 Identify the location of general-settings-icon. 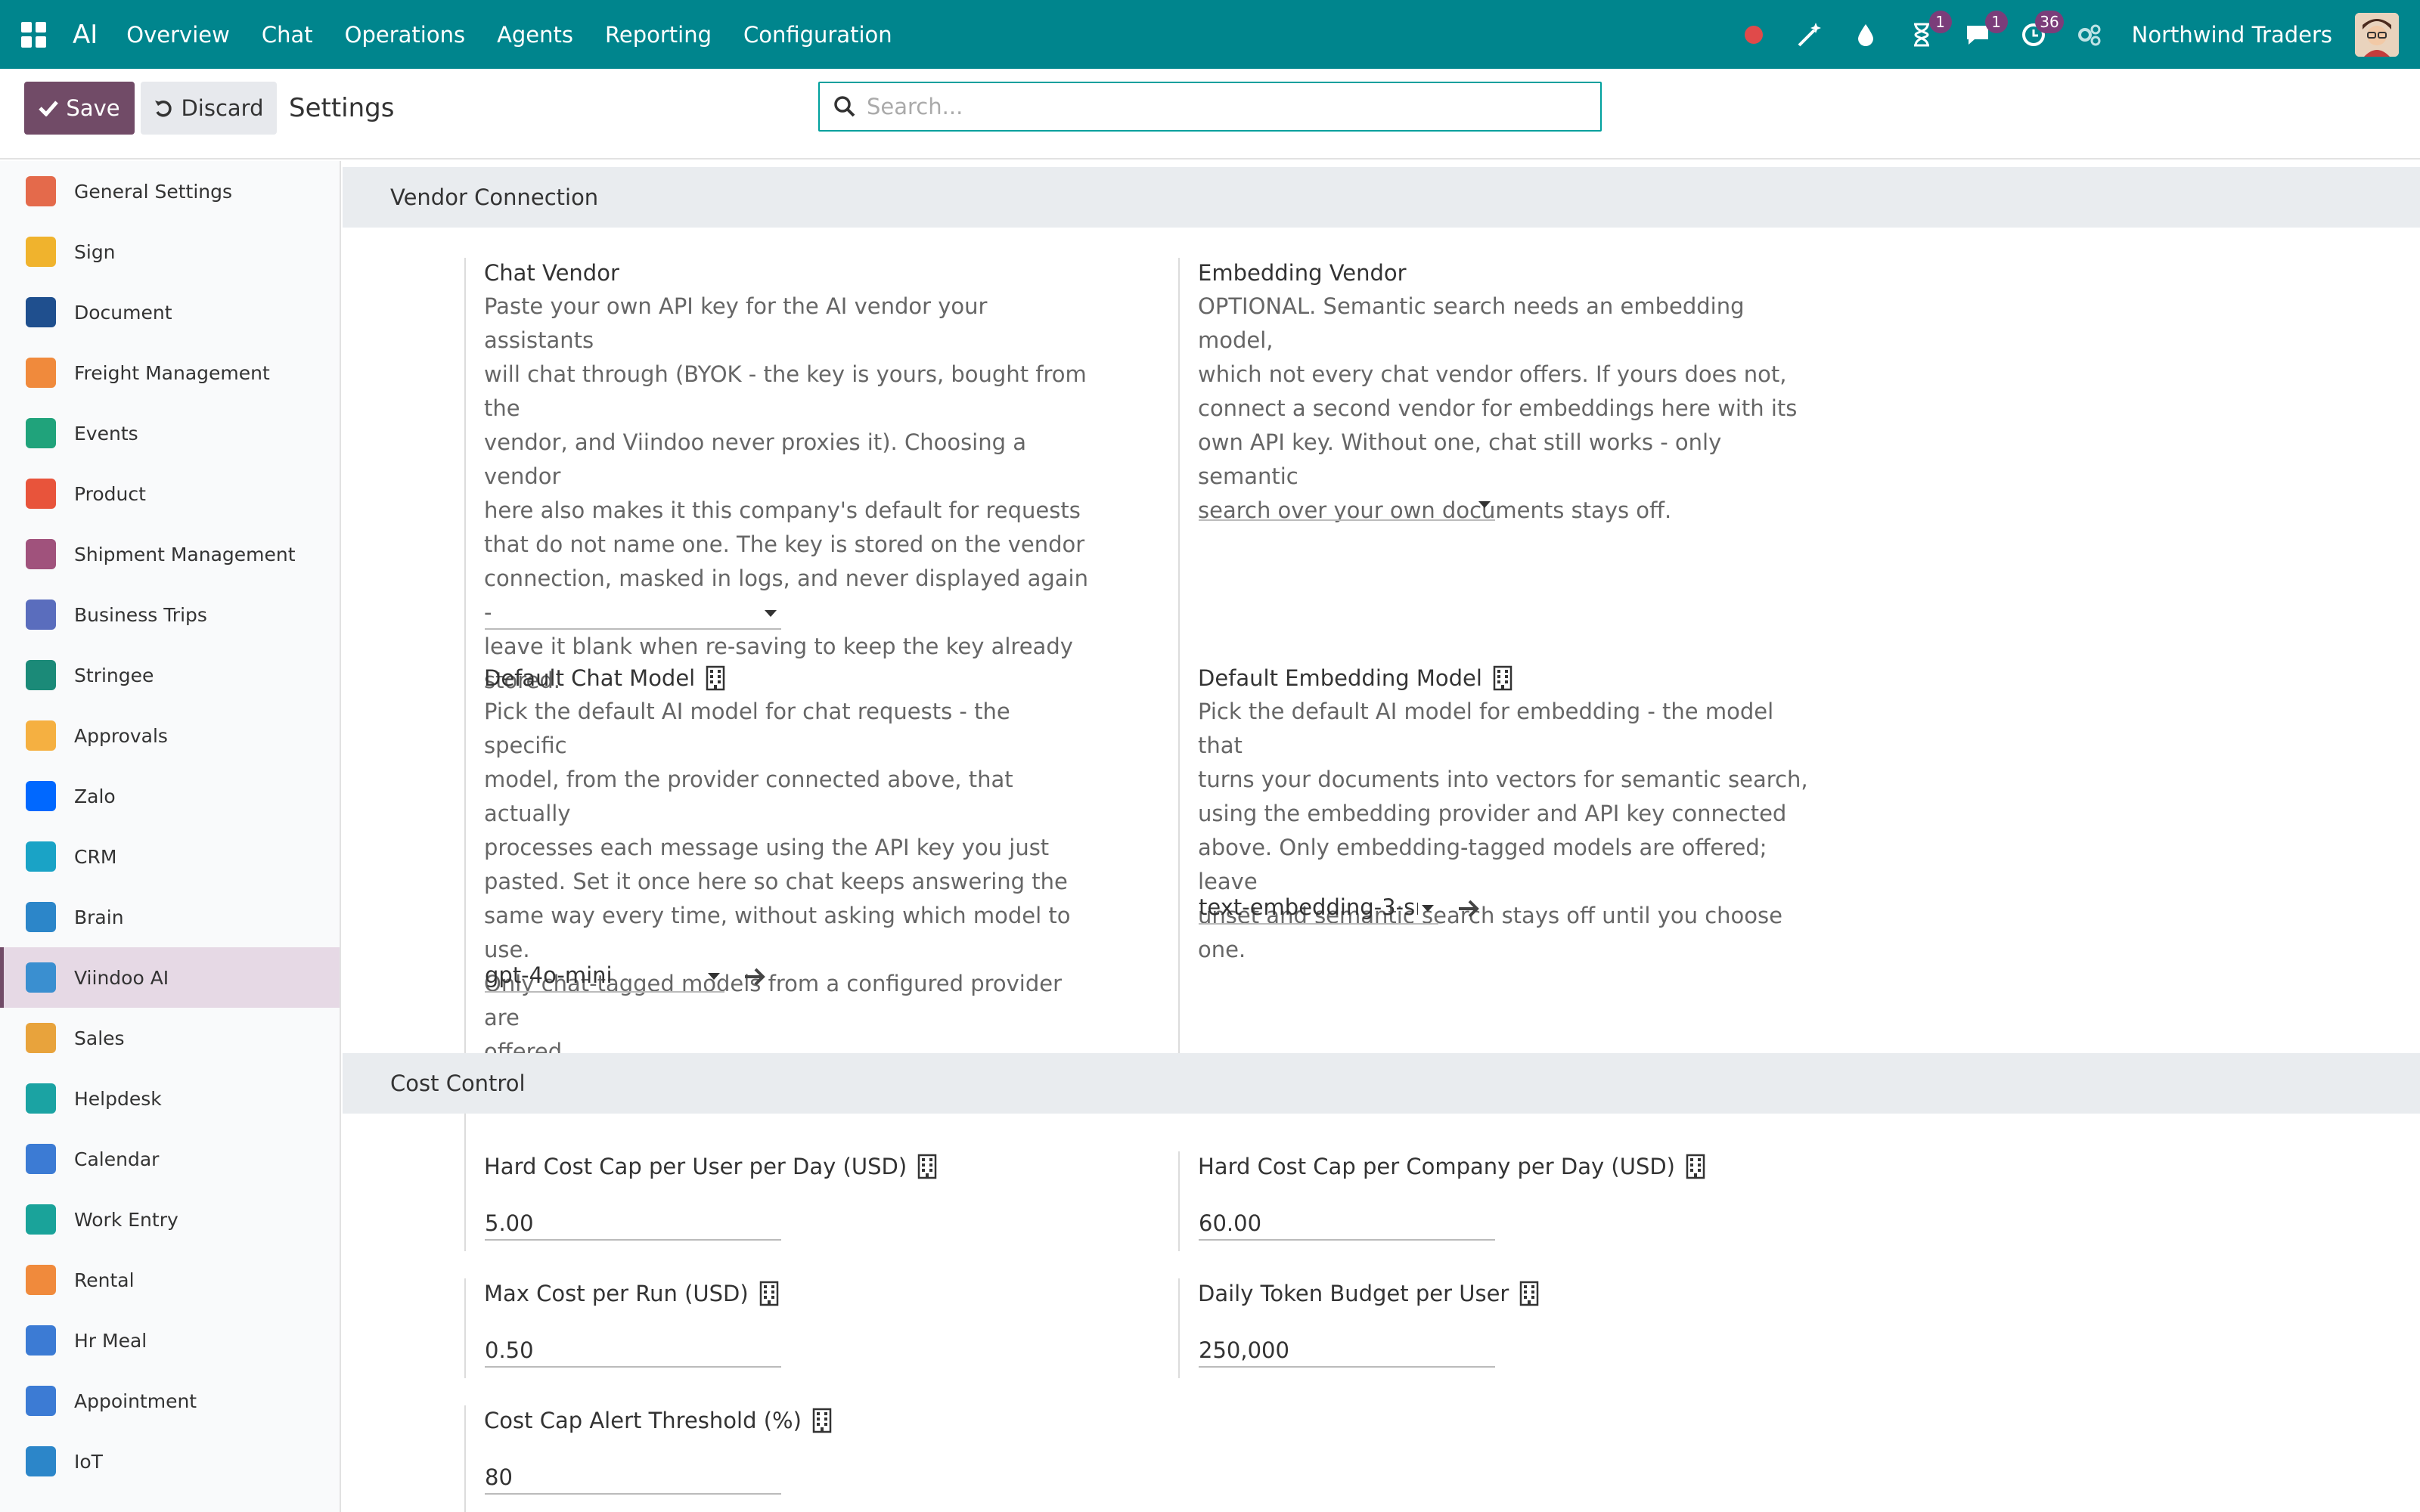
(41, 191).